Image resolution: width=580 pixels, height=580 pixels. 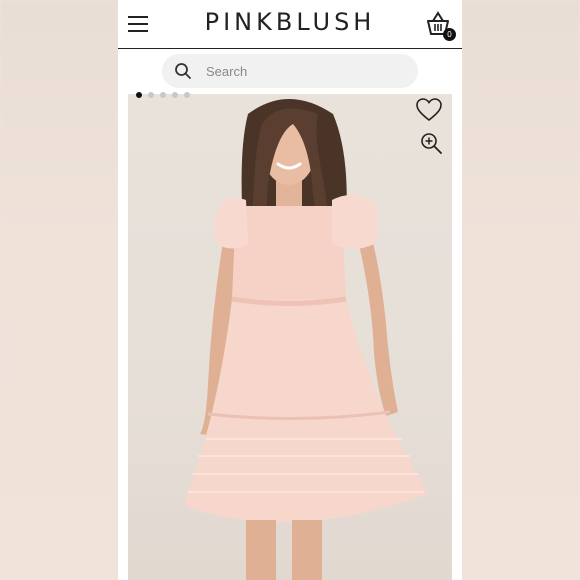 I want to click on search-input, so click(x=306, y=71).